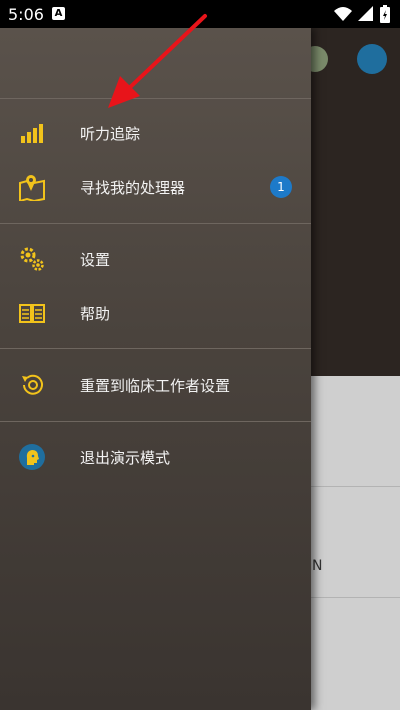  I want to click on status-icons, so click(362, 14).